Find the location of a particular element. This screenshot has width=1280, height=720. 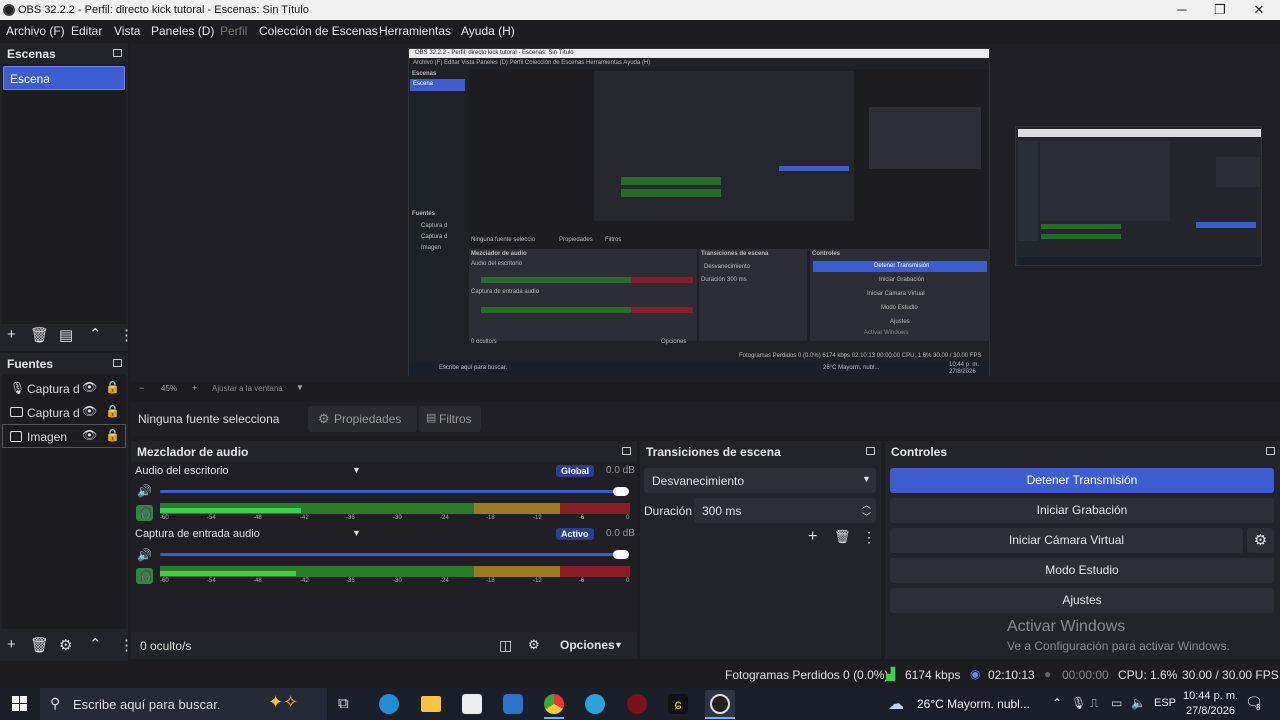

volume-icon: 🔈 is located at coordinates (1138, 703).